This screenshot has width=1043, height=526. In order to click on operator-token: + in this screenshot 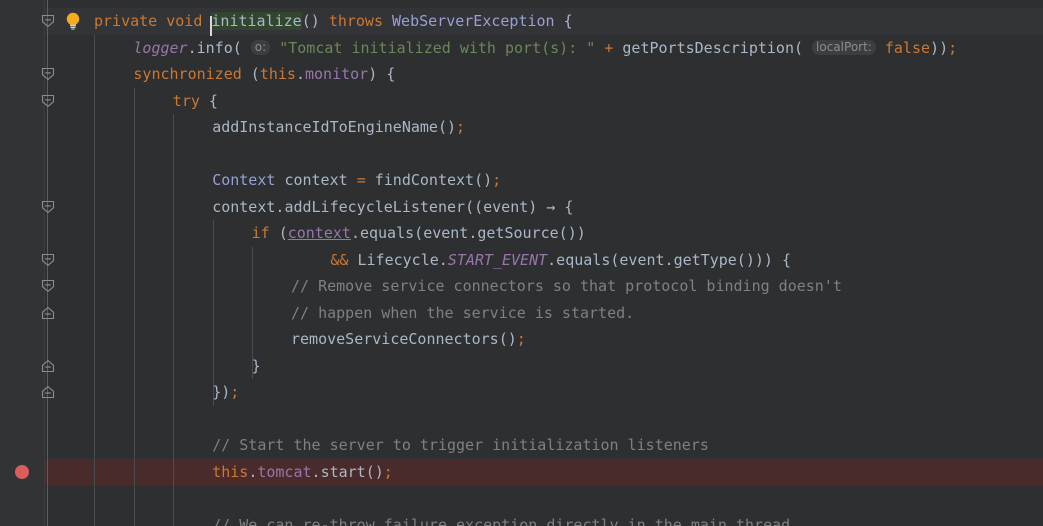, I will do `click(609, 47)`.